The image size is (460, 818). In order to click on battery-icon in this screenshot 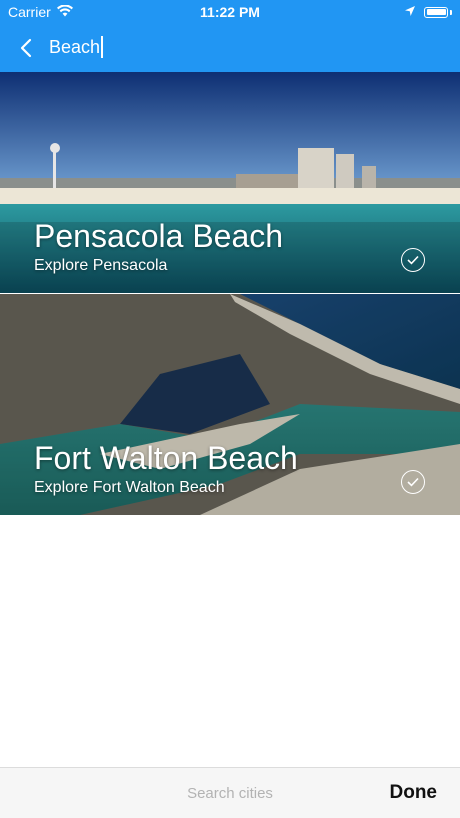, I will do `click(436, 12)`.